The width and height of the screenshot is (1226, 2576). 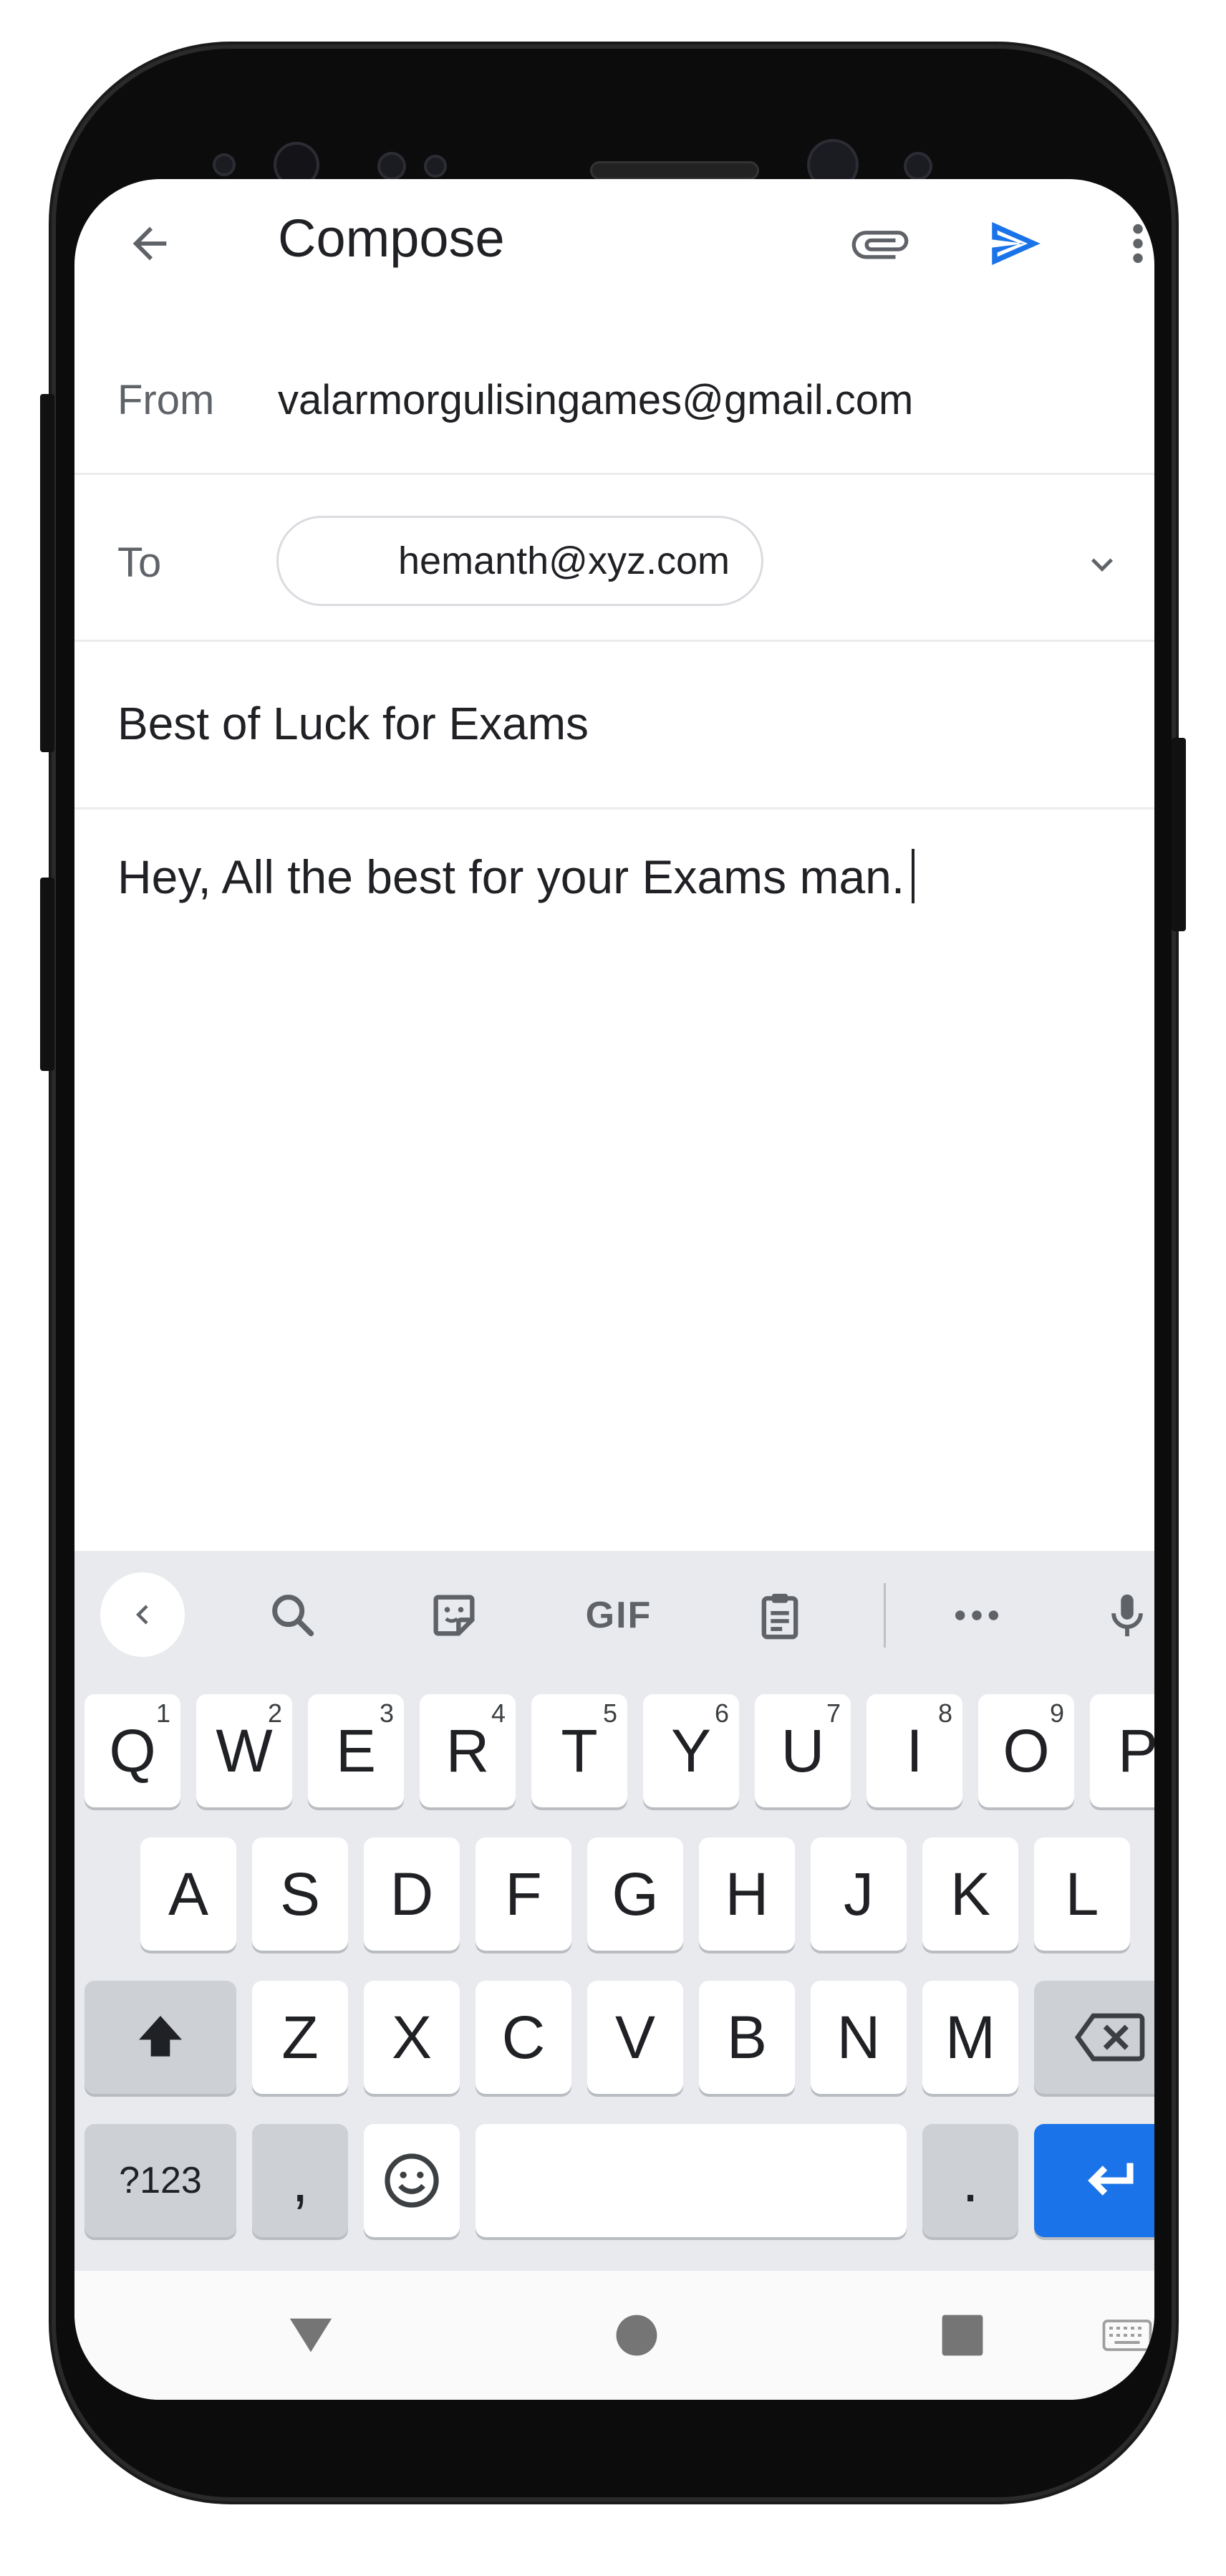 What do you see at coordinates (880, 243) in the screenshot?
I see `paperclip-icon` at bounding box center [880, 243].